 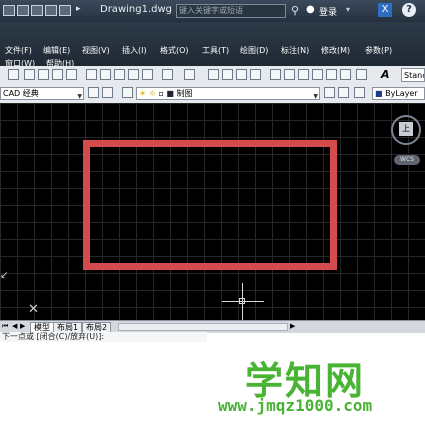 What do you see at coordinates (385, 74) in the screenshot?
I see `text-style-icon: A` at bounding box center [385, 74].